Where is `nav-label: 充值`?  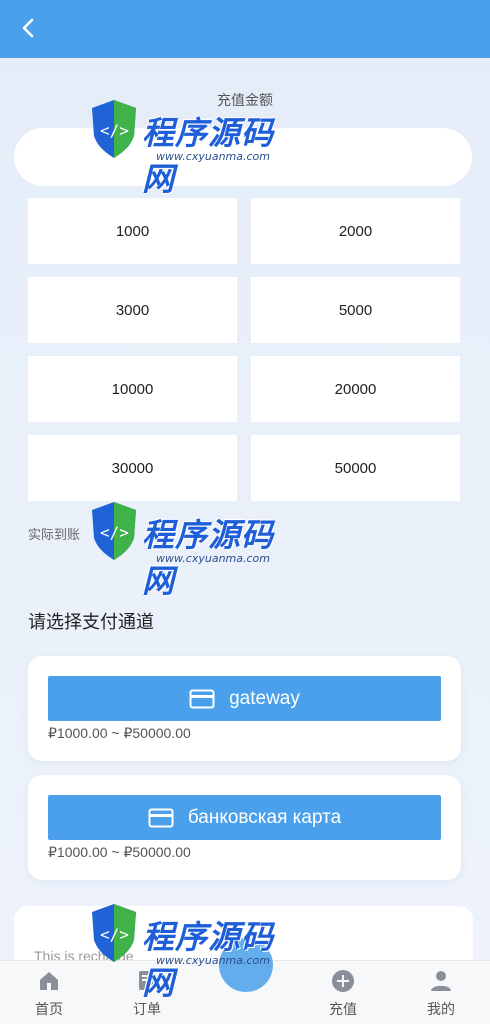
nav-label: 充值 is located at coordinates (343, 1009).